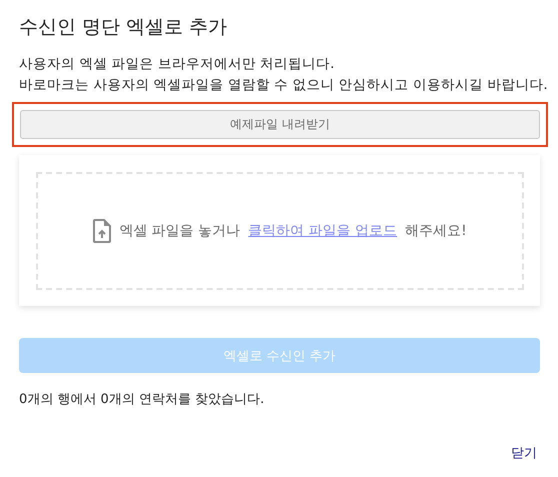 Image resolution: width=558 pixels, height=477 pixels. What do you see at coordinates (280, 124) in the screenshot?
I see `download-button: 예제파일 내려받기` at bounding box center [280, 124].